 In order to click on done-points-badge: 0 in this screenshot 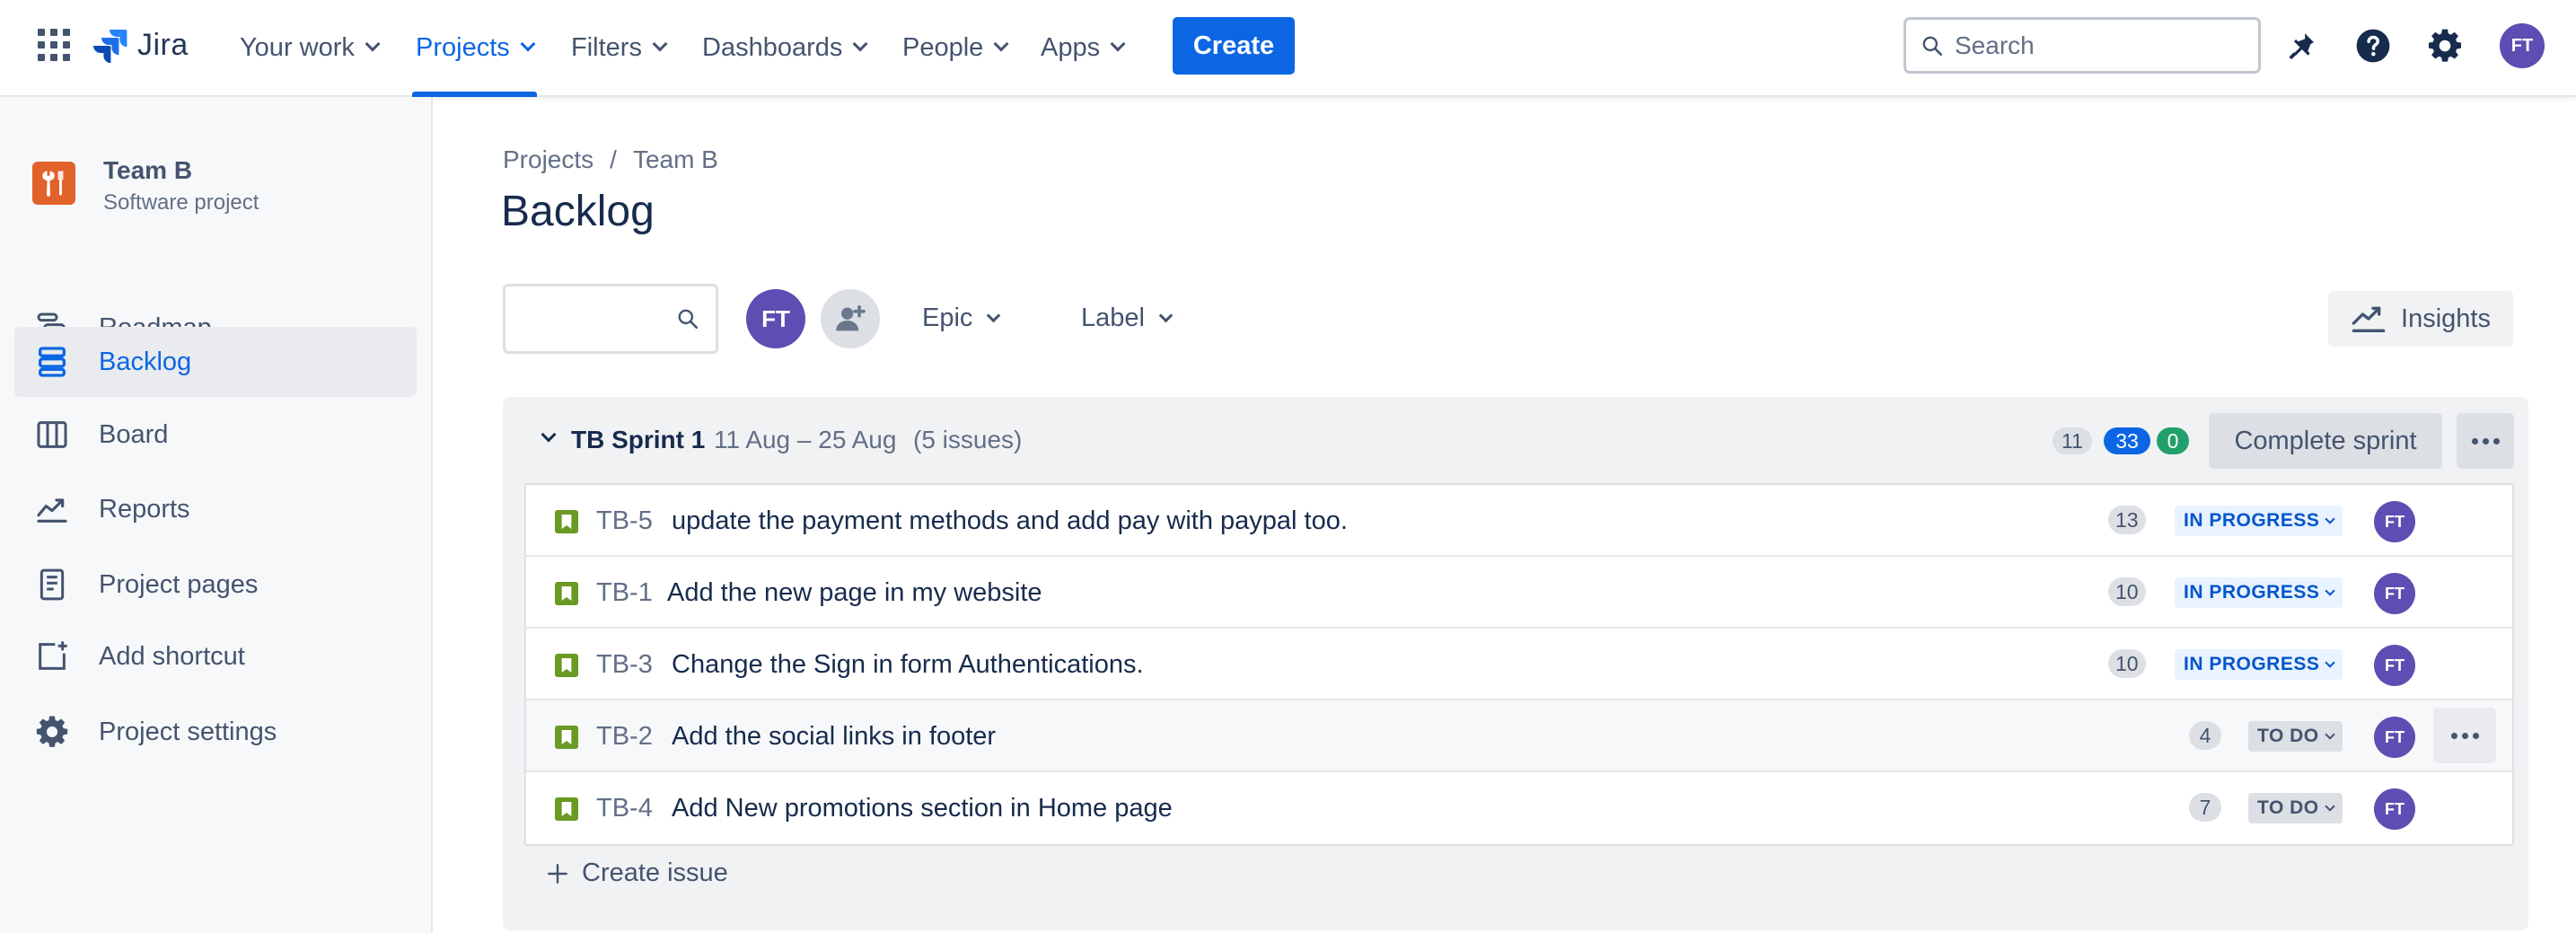, I will do `click(2173, 441)`.